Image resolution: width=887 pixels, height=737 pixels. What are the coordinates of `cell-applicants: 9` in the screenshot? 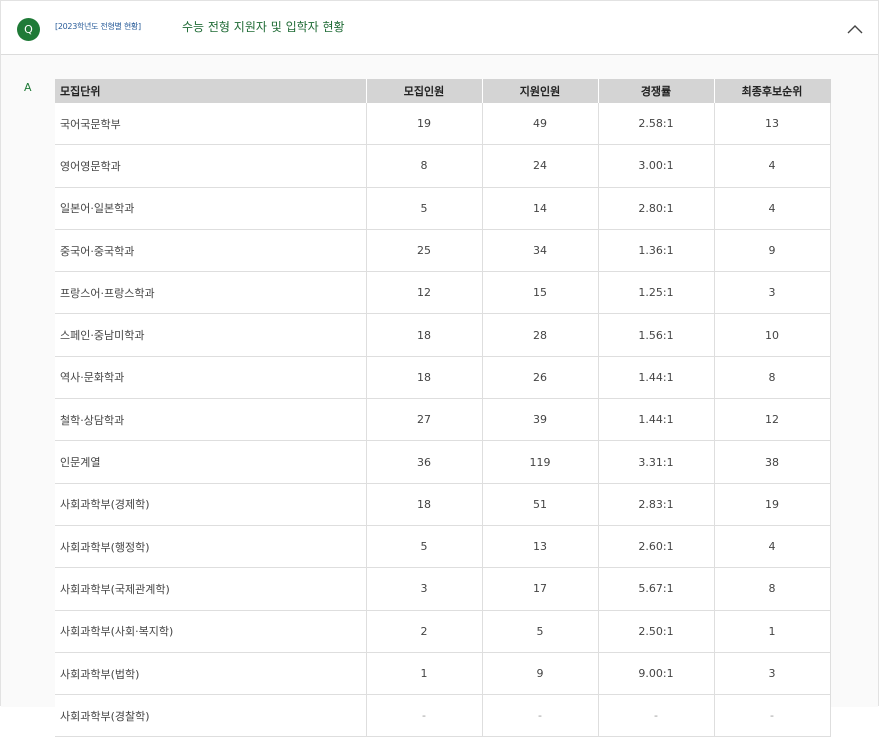 It's located at (540, 674).